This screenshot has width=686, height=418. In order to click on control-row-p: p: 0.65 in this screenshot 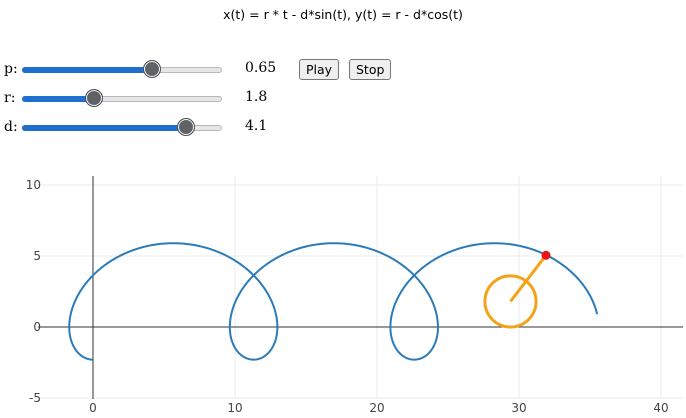, I will do `click(150, 70)`.